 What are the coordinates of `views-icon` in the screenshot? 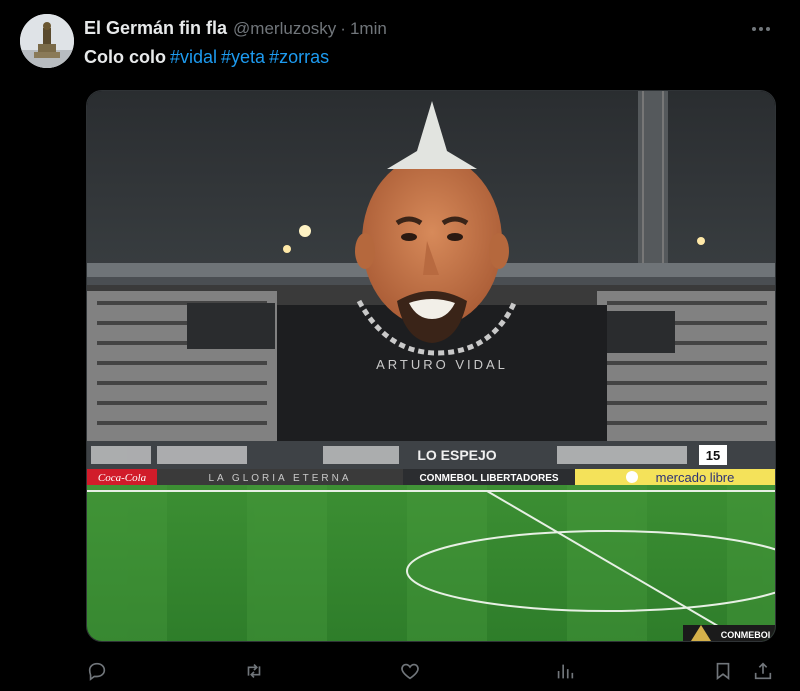 It's located at (565, 671).